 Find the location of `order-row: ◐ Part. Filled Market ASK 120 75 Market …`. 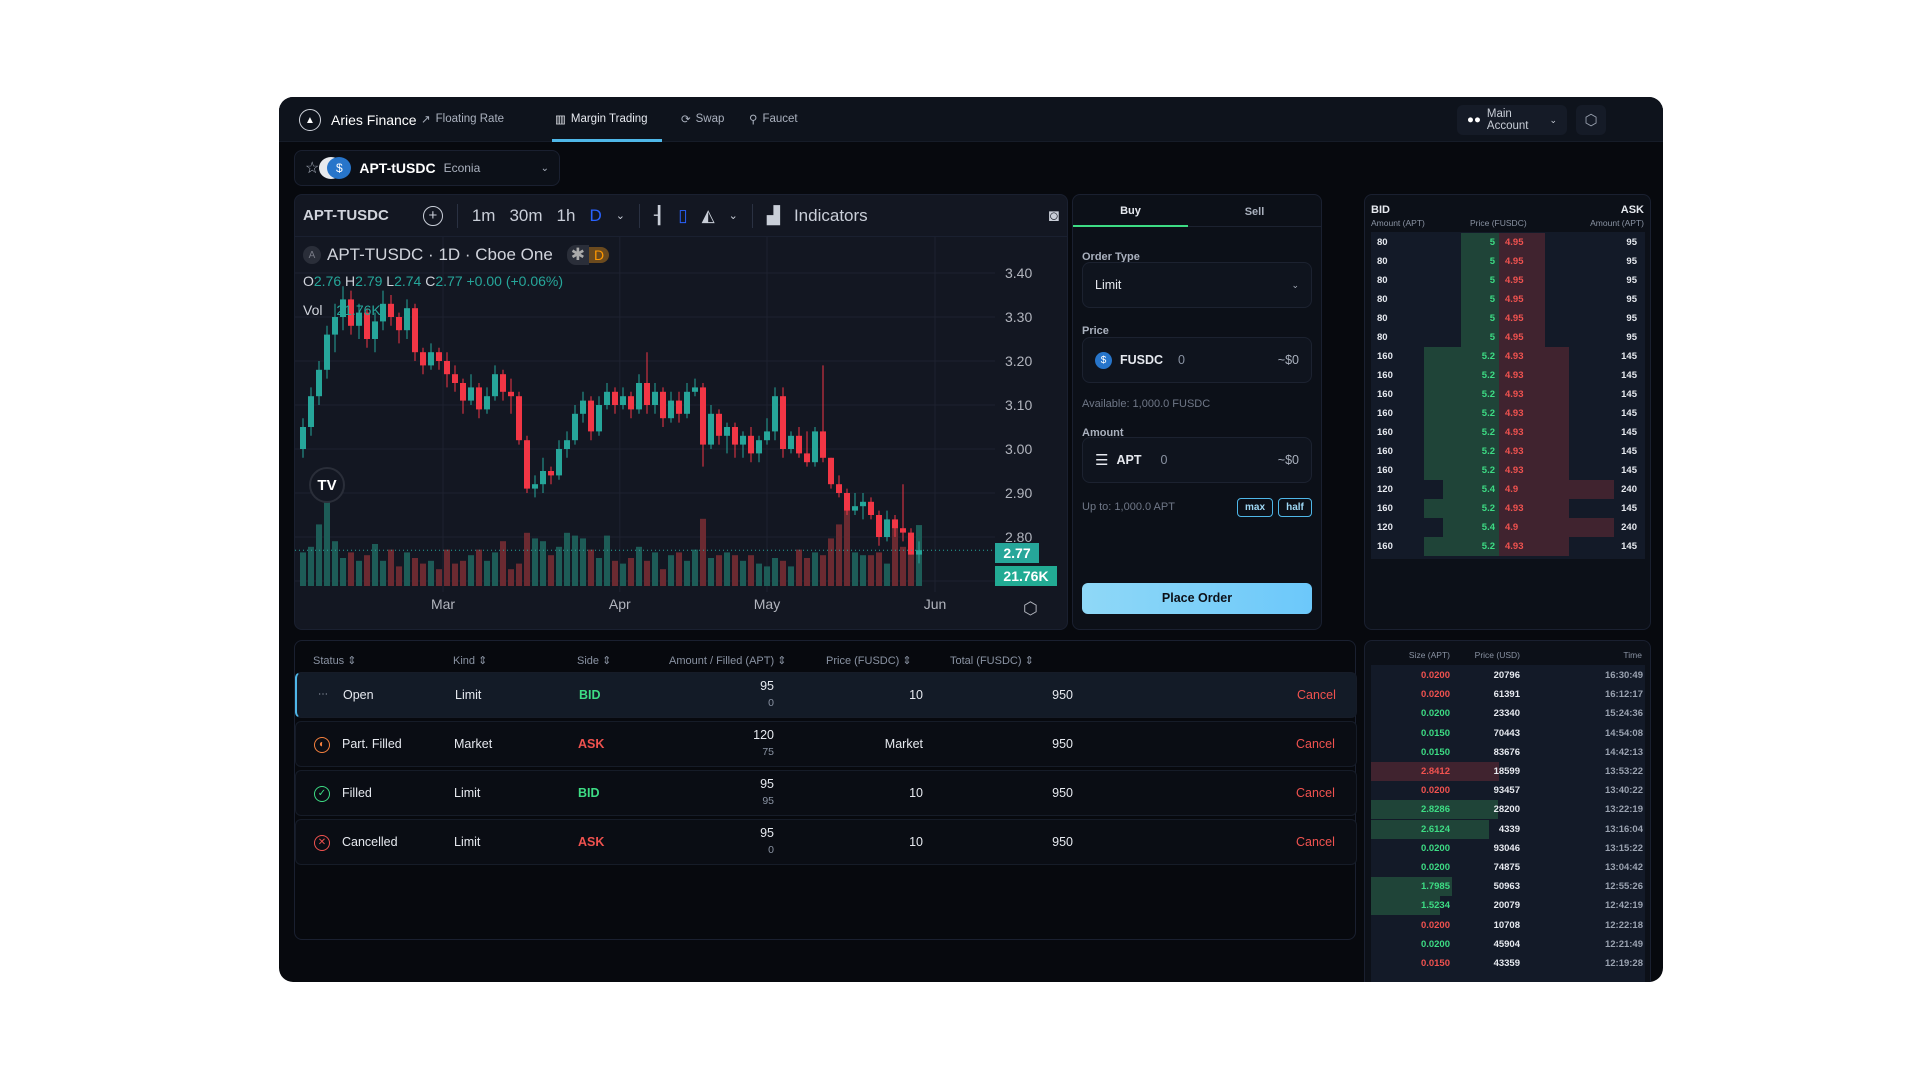

order-row: ◐ Part. Filled Market ASK 120 75 Market … is located at coordinates (826, 744).